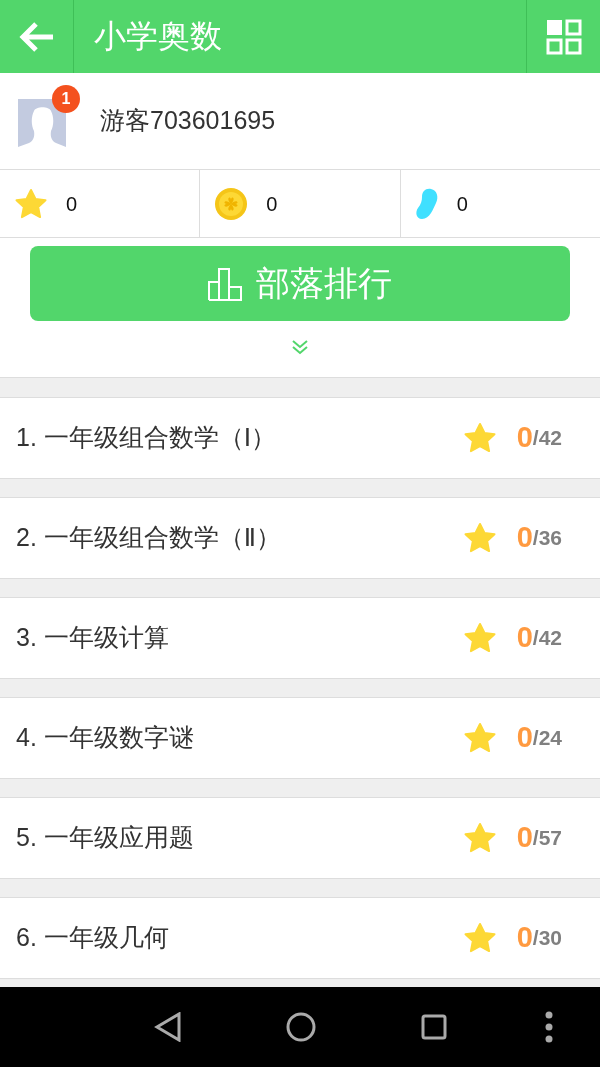 This screenshot has width=600, height=1067. I want to click on recents-nav-button, so click(434, 1027).